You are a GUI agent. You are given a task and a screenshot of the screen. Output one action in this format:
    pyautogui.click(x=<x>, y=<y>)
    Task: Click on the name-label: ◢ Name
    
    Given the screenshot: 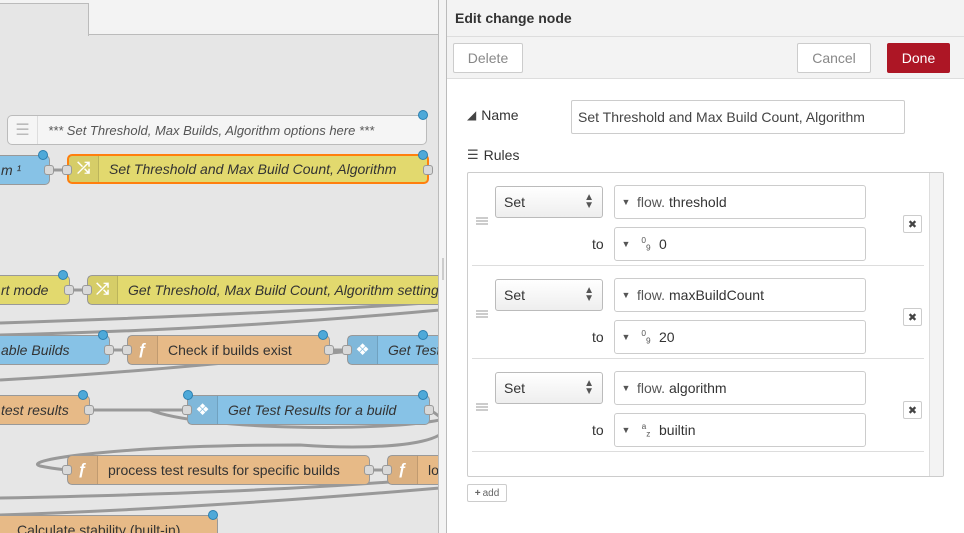 What is the action you would take?
    pyautogui.click(x=493, y=115)
    